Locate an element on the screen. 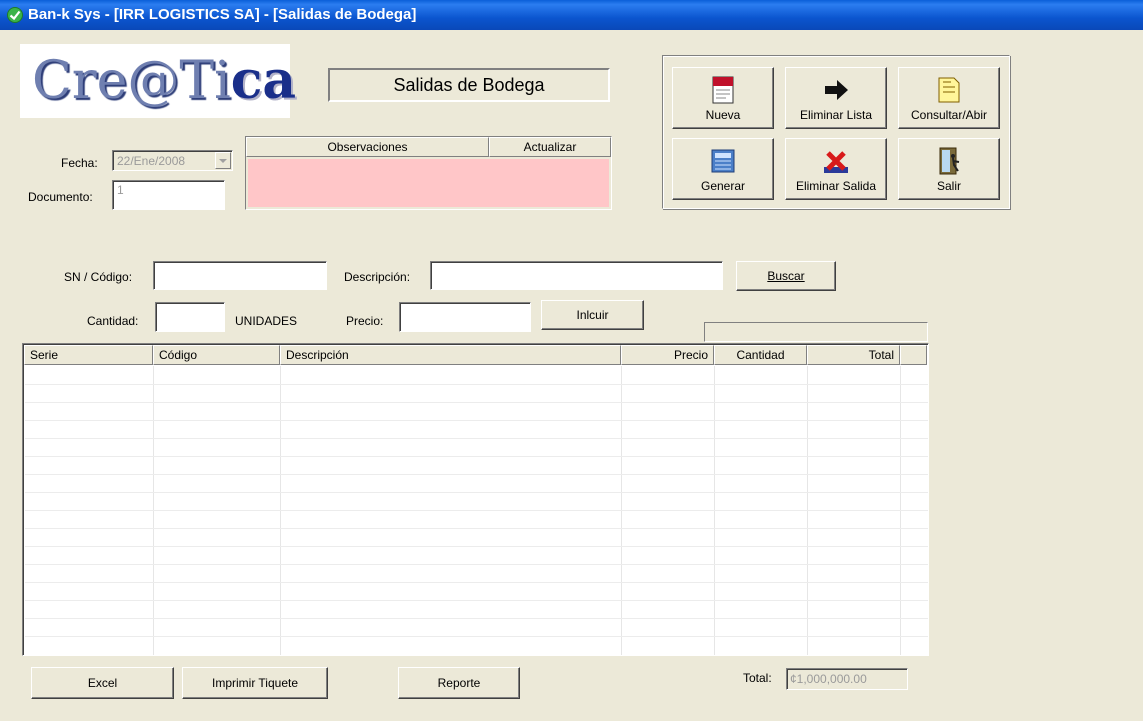 This screenshot has height=721, width=1143. column-header-cantidad: Cantidad is located at coordinates (760, 355).